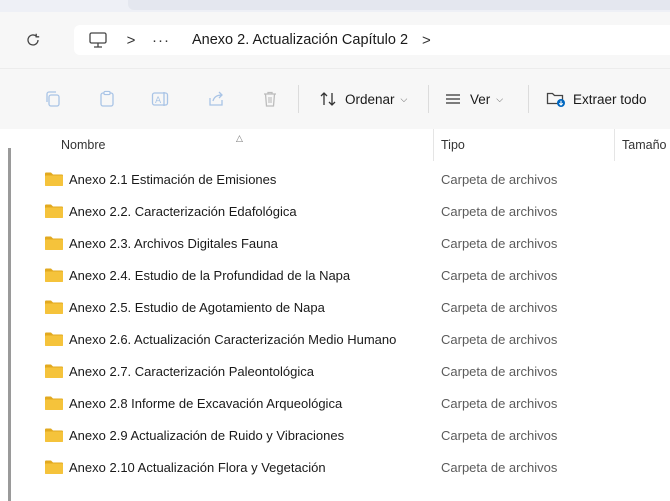  What do you see at coordinates (555, 99) in the screenshot?
I see `extract-folder-icon` at bounding box center [555, 99].